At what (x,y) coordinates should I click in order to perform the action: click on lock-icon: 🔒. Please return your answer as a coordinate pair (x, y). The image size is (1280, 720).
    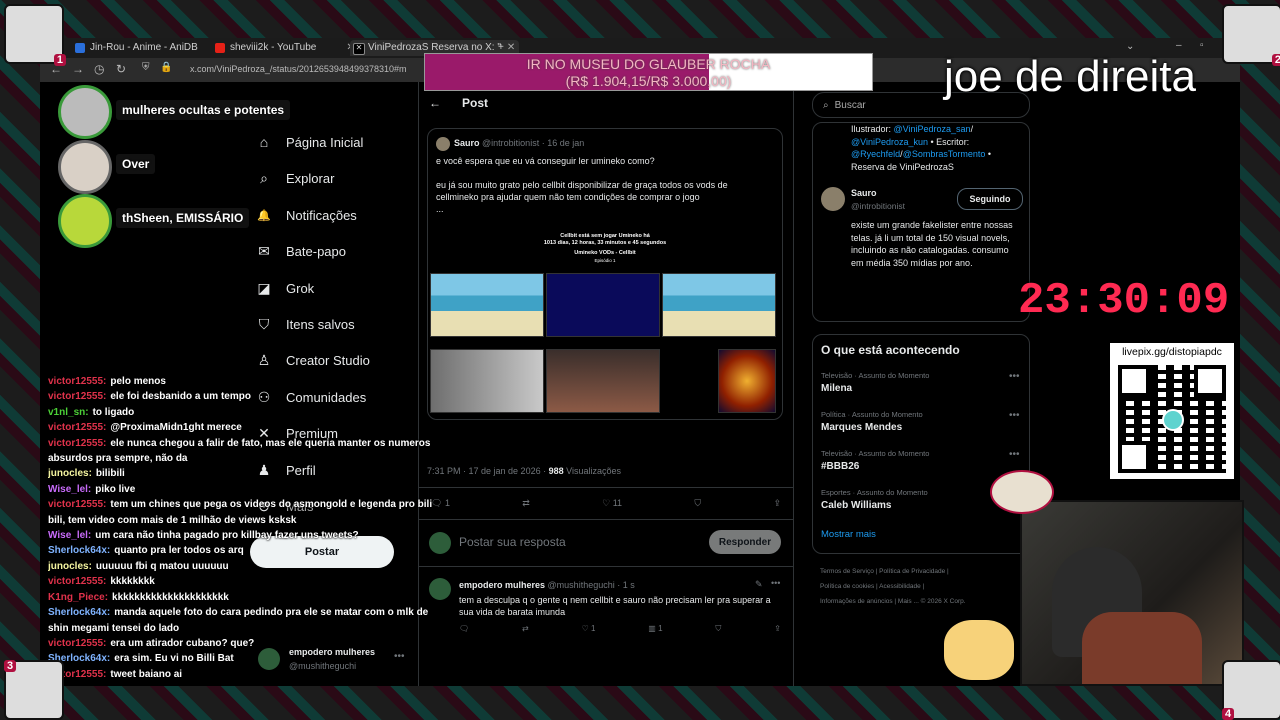
    Looking at the image, I should click on (166, 67).